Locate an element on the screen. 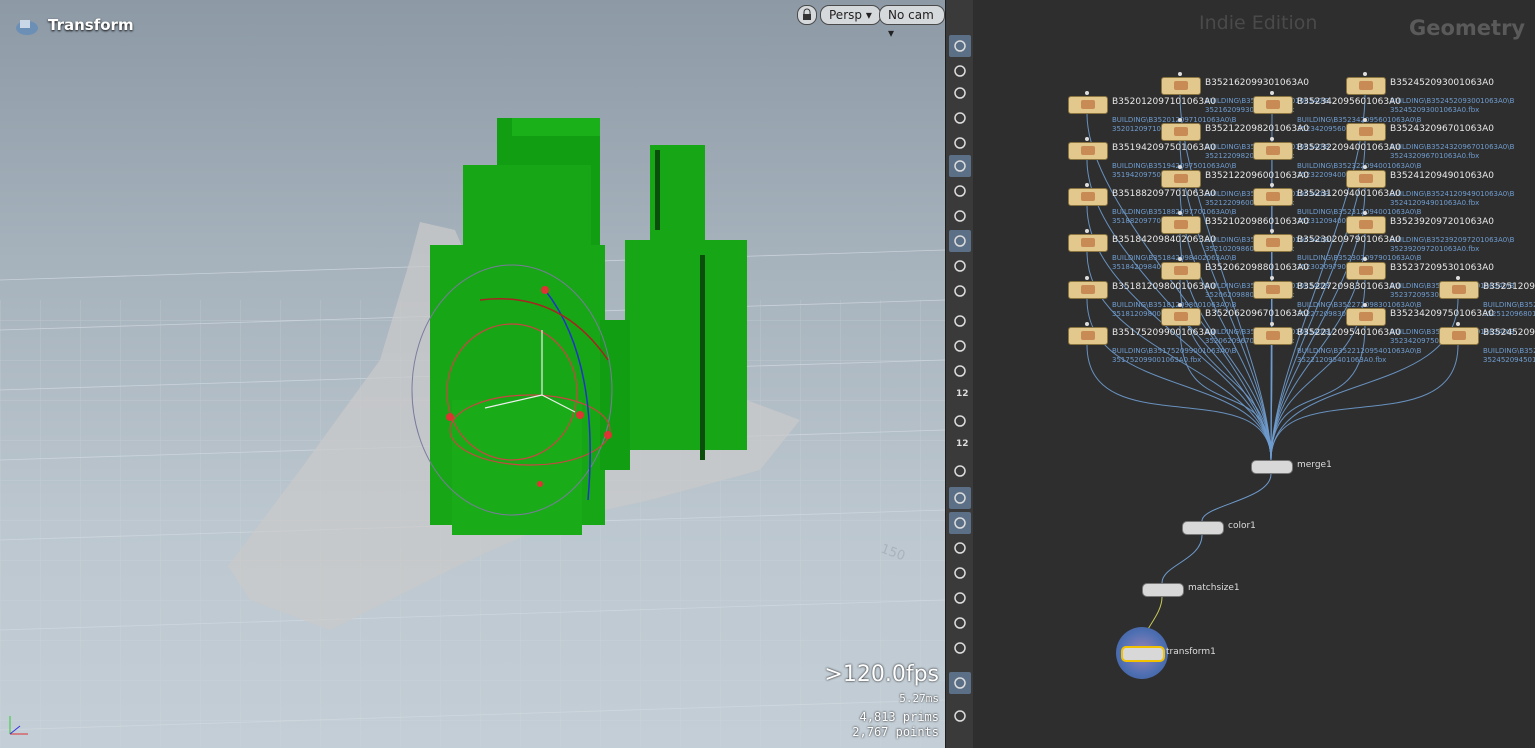 The width and height of the screenshot is (1535, 748). transform-node is located at coordinates (1142, 653).